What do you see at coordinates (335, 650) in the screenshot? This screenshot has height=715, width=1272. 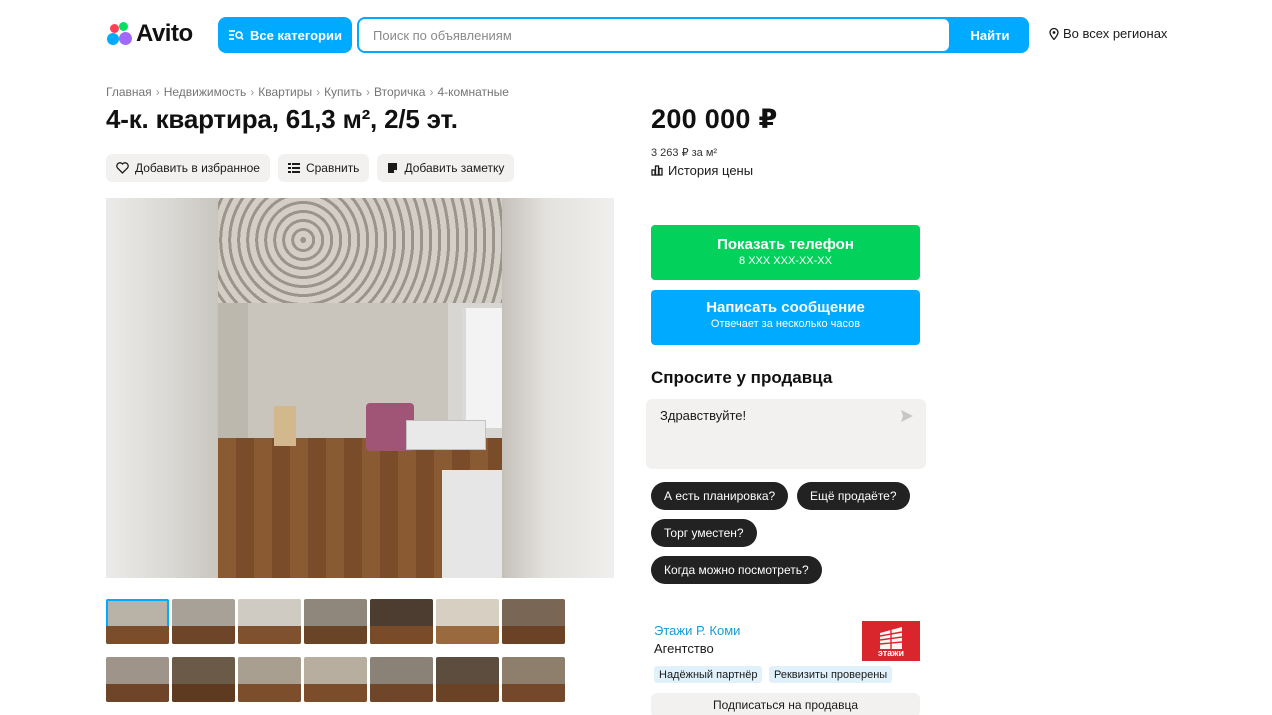 I see `thumbnail-gallery` at bounding box center [335, 650].